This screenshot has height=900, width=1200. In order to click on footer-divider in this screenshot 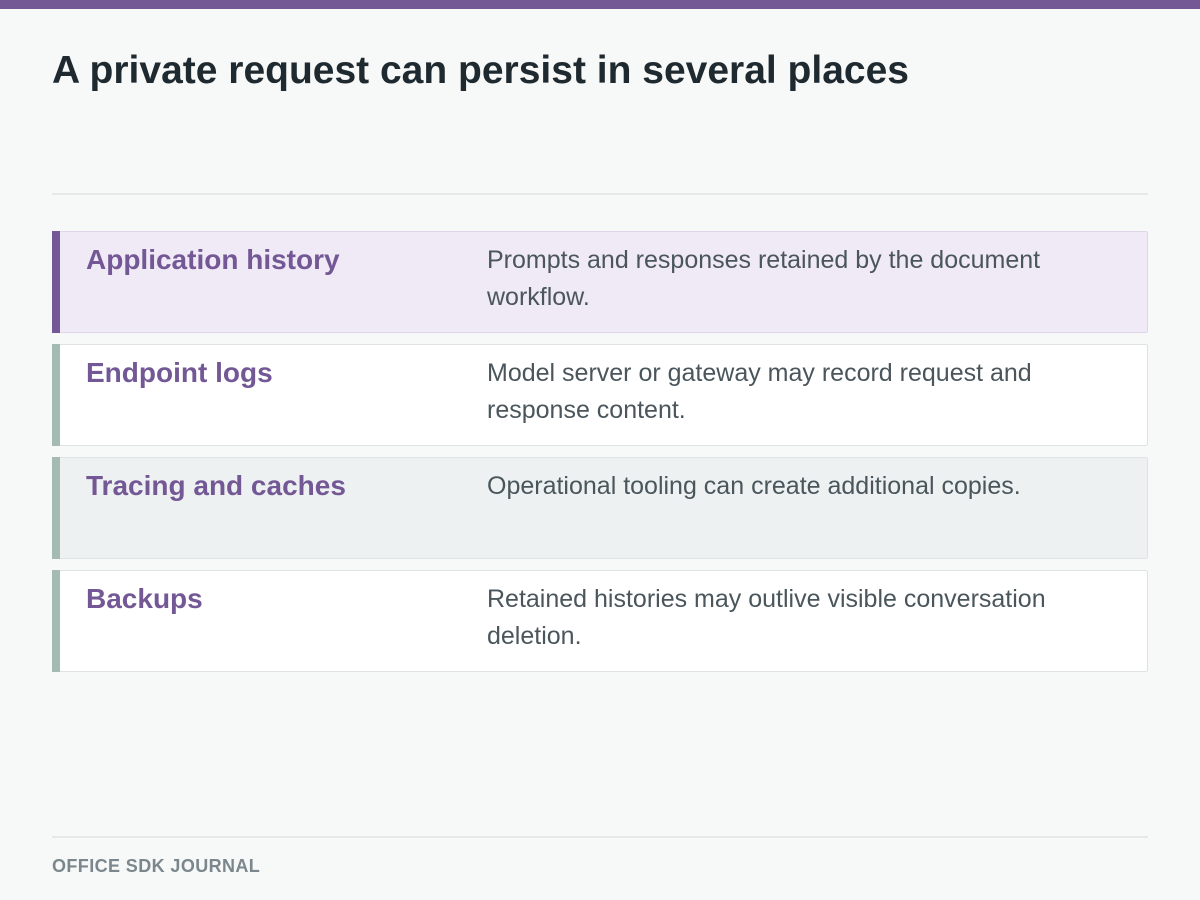, I will do `click(600, 837)`.